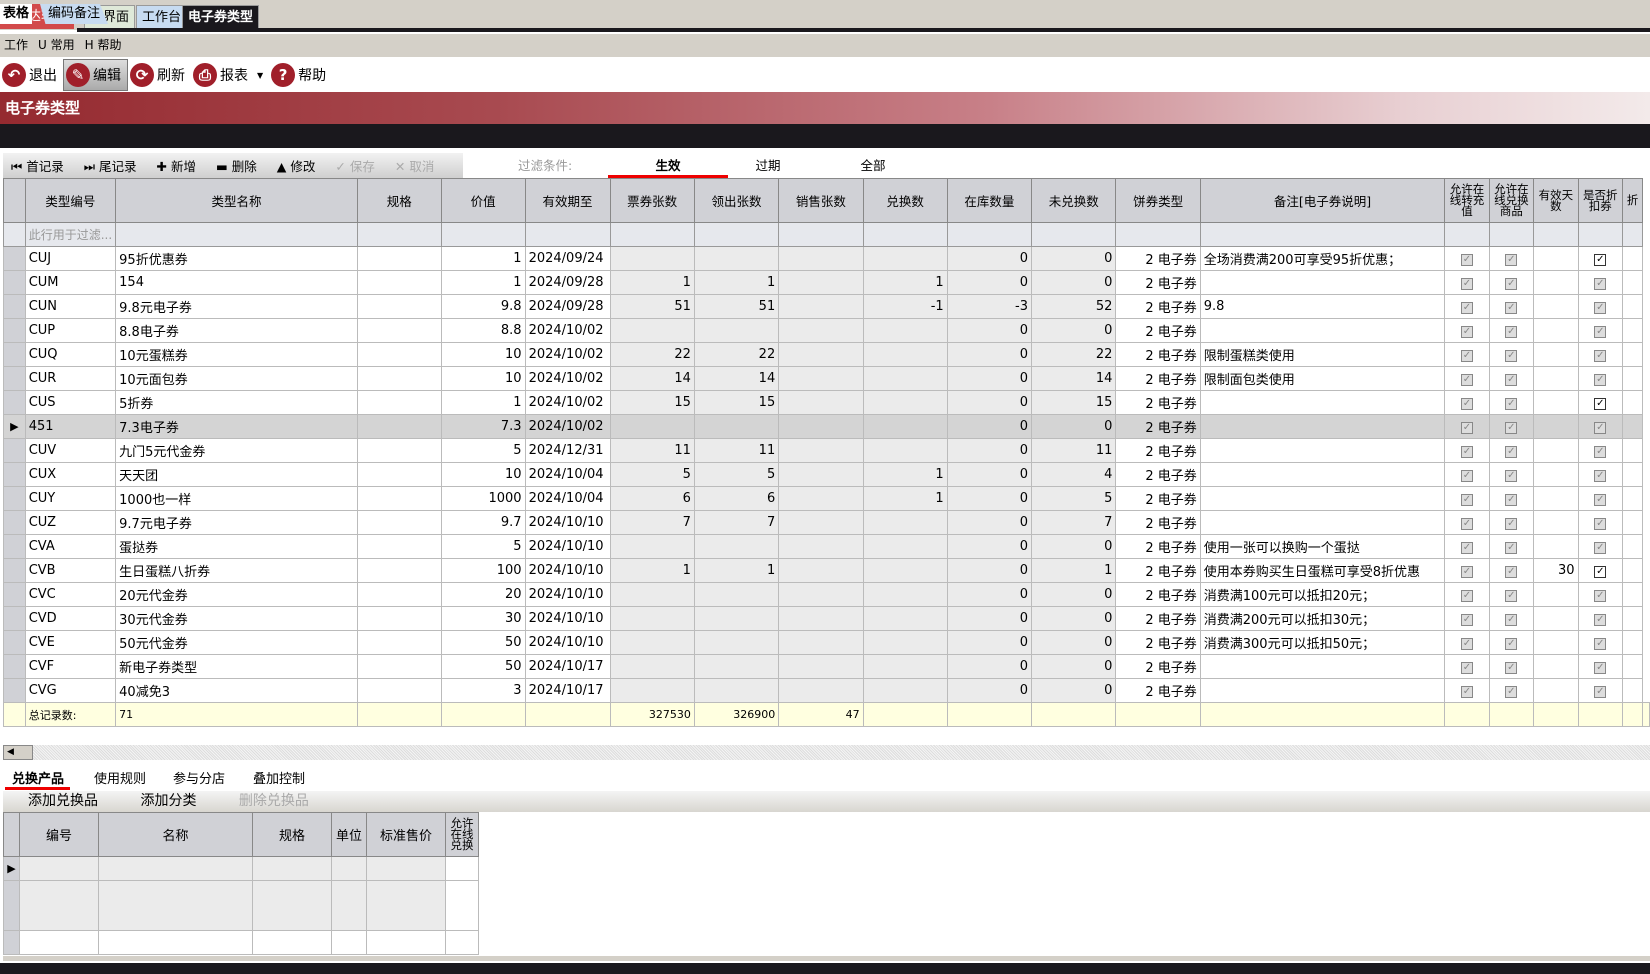 The image size is (1650, 974). I want to click on scroll-left-button: ◀, so click(18, 752).